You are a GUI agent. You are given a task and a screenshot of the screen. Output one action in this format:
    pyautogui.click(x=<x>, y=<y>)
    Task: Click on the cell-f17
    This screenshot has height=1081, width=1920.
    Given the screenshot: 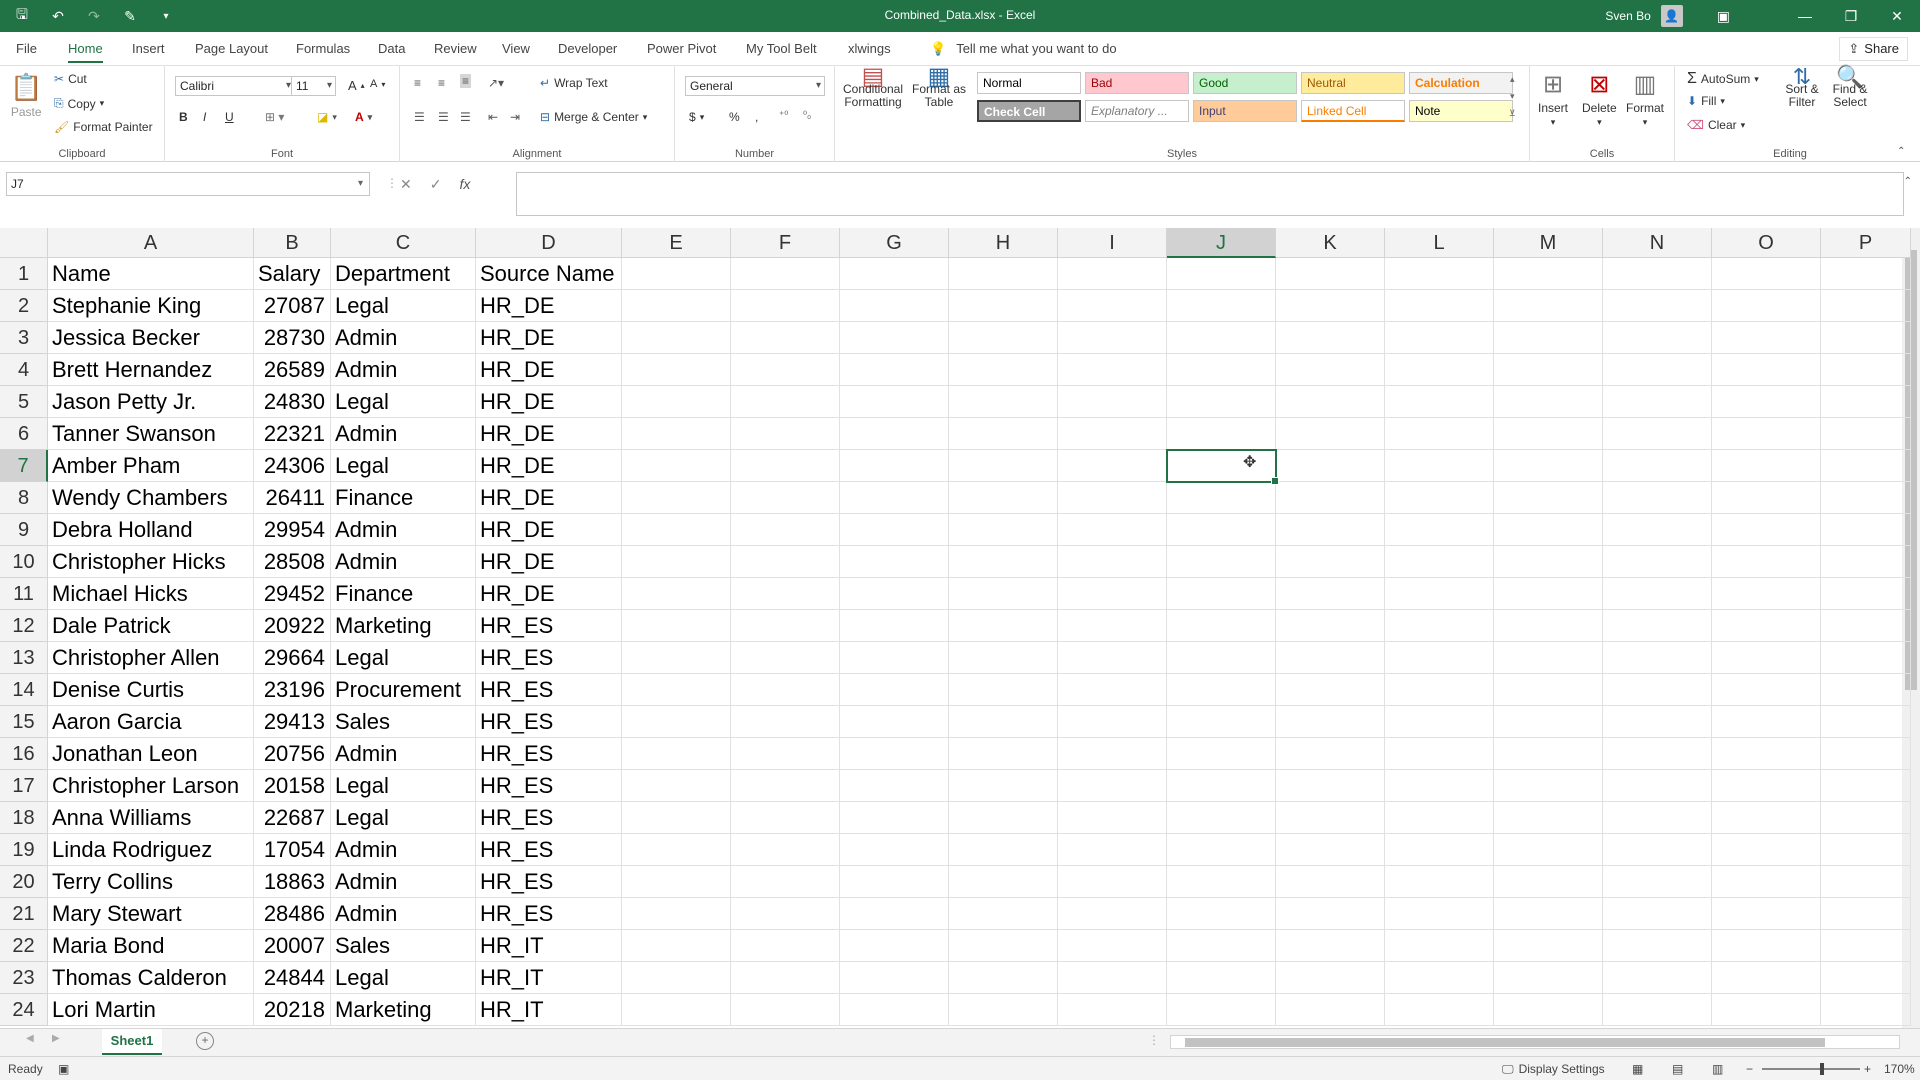 What is the action you would take?
    pyautogui.click(x=785, y=786)
    